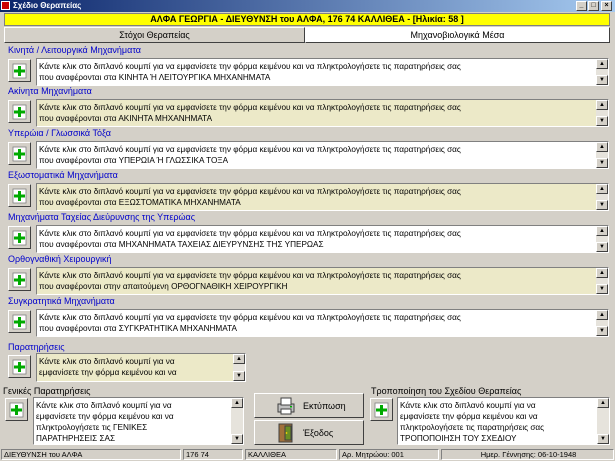 This screenshot has width=615, height=461. What do you see at coordinates (472, 427) in the screenshot?
I see `modify-line3: πληκτρολογήσετε τις παρατηρήσεις σας` at bounding box center [472, 427].